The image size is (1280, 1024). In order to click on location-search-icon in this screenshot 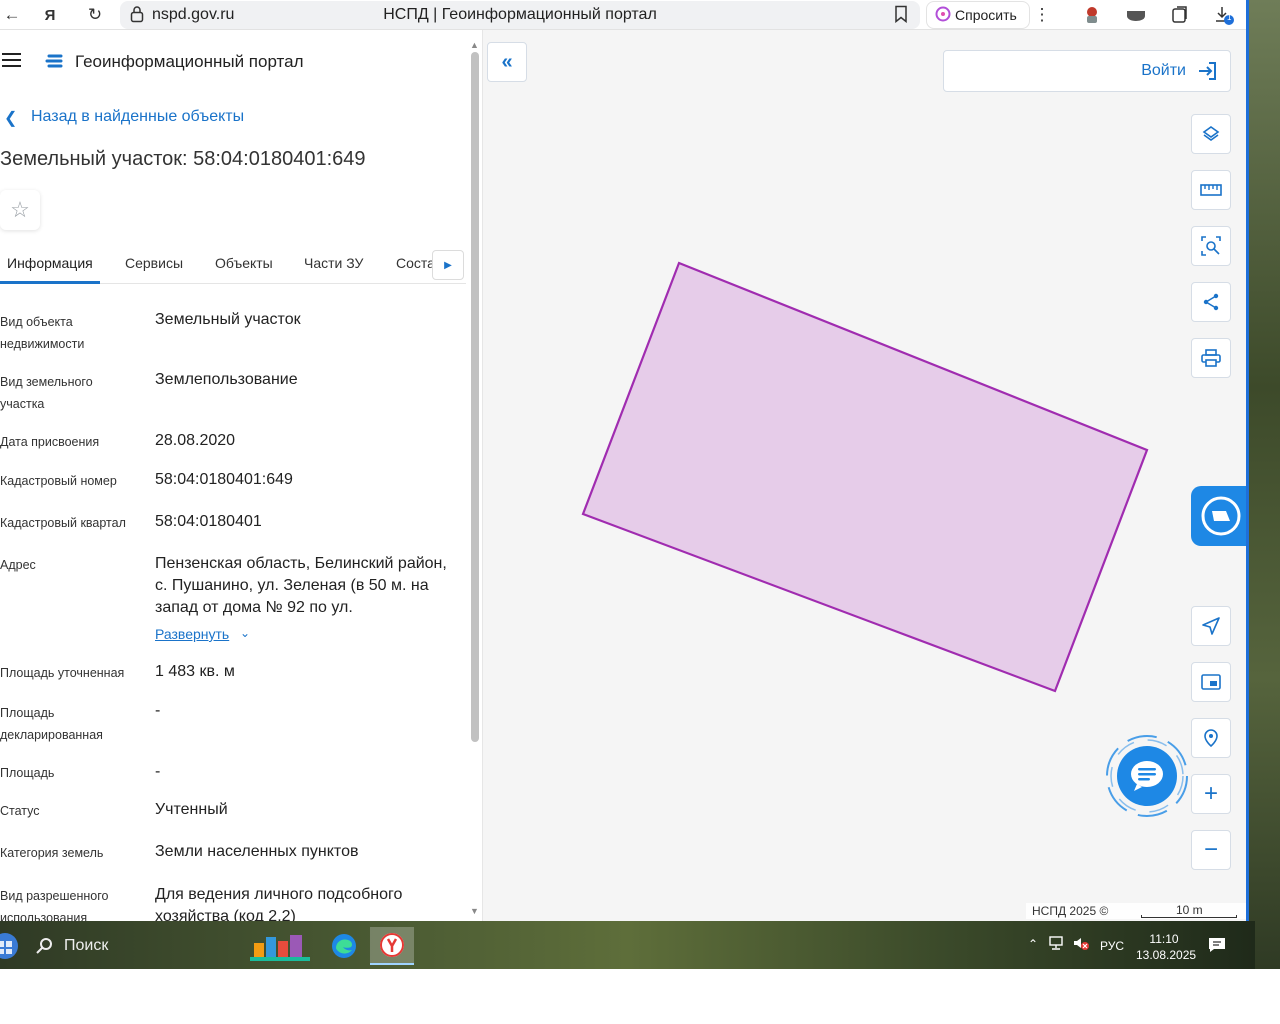, I will do `click(1211, 738)`.